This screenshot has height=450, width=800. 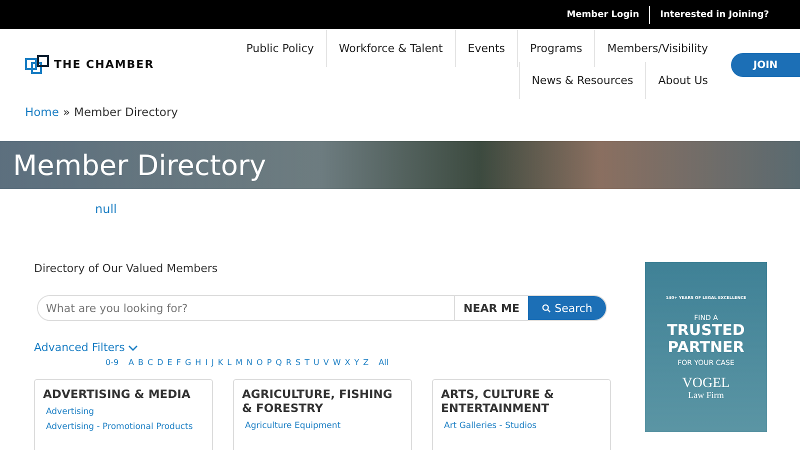 I want to click on letter-link: M, so click(x=239, y=362).